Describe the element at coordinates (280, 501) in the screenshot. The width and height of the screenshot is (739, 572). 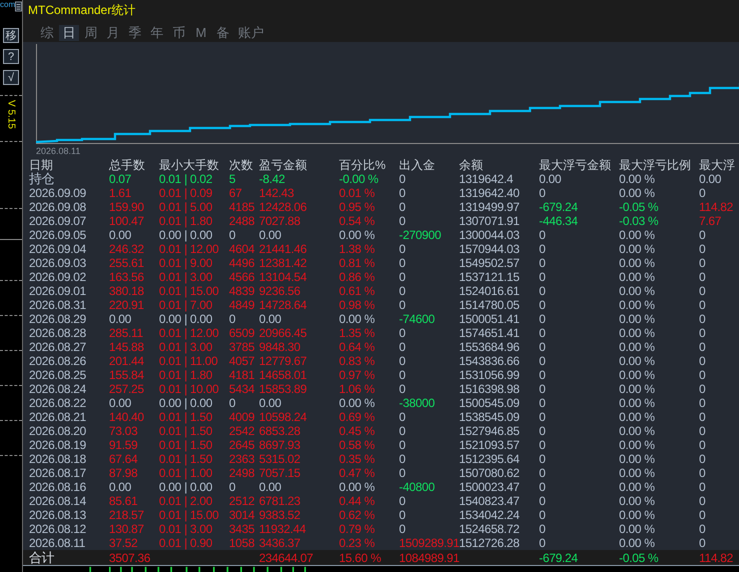
I see `table-cell-text: 6781.23` at that location.